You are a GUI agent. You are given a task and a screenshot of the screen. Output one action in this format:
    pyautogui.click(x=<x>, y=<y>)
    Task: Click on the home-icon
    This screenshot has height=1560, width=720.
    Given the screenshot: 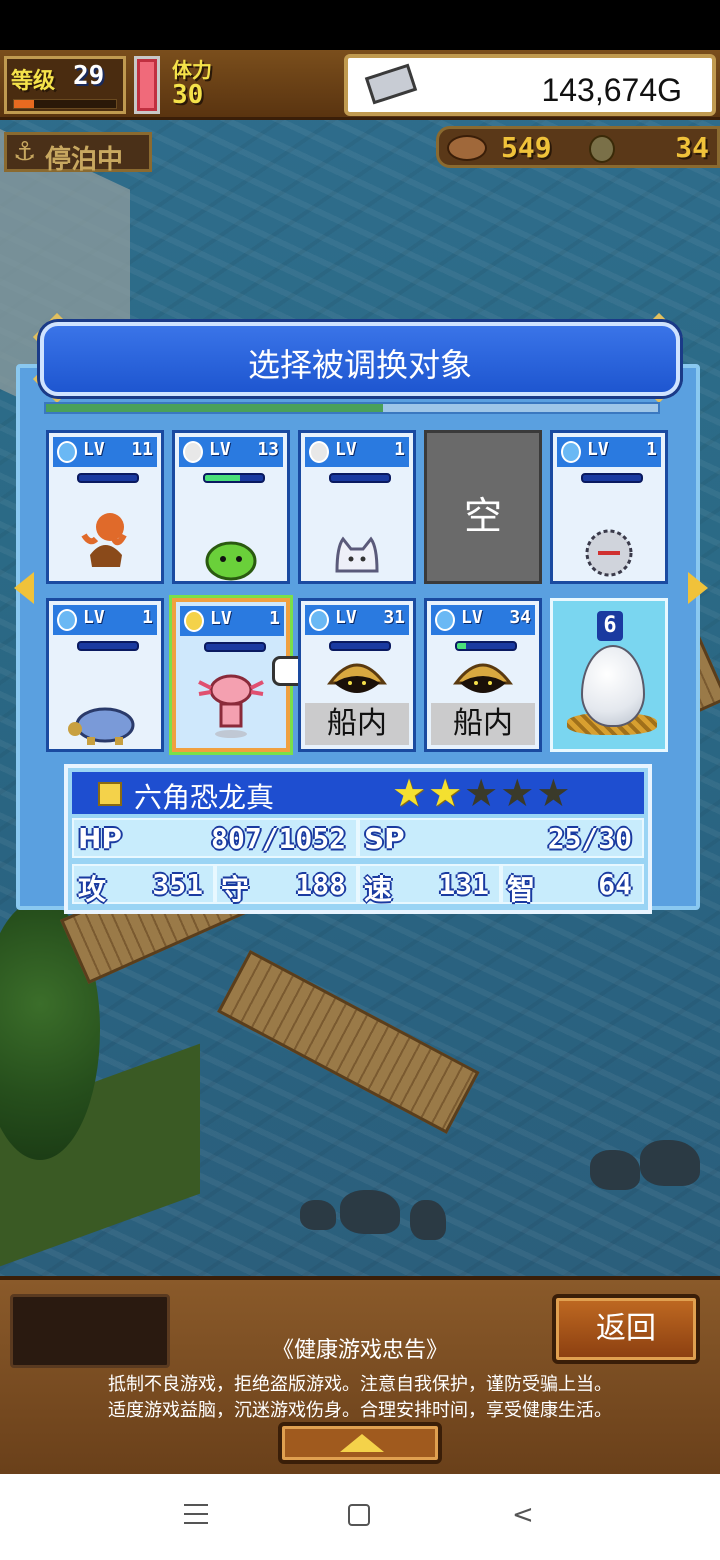 What is the action you would take?
    pyautogui.click(x=359, y=1515)
    